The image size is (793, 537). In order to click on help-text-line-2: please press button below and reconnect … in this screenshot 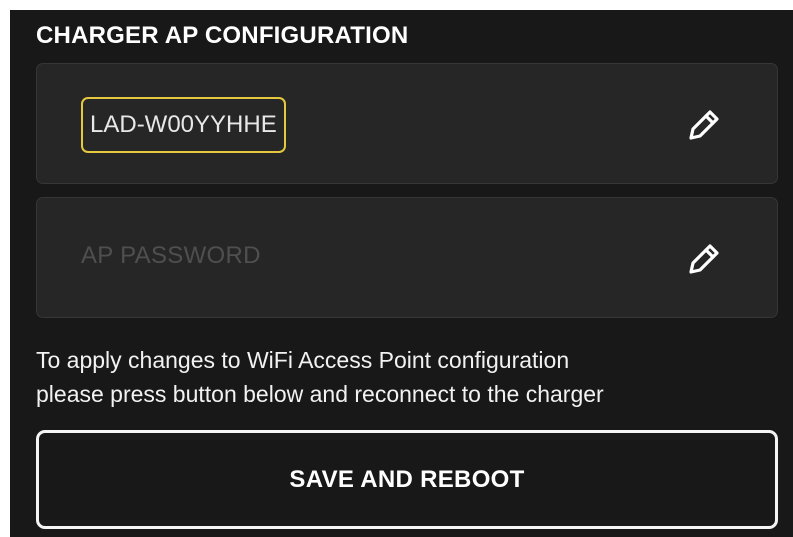, I will do `click(320, 394)`.